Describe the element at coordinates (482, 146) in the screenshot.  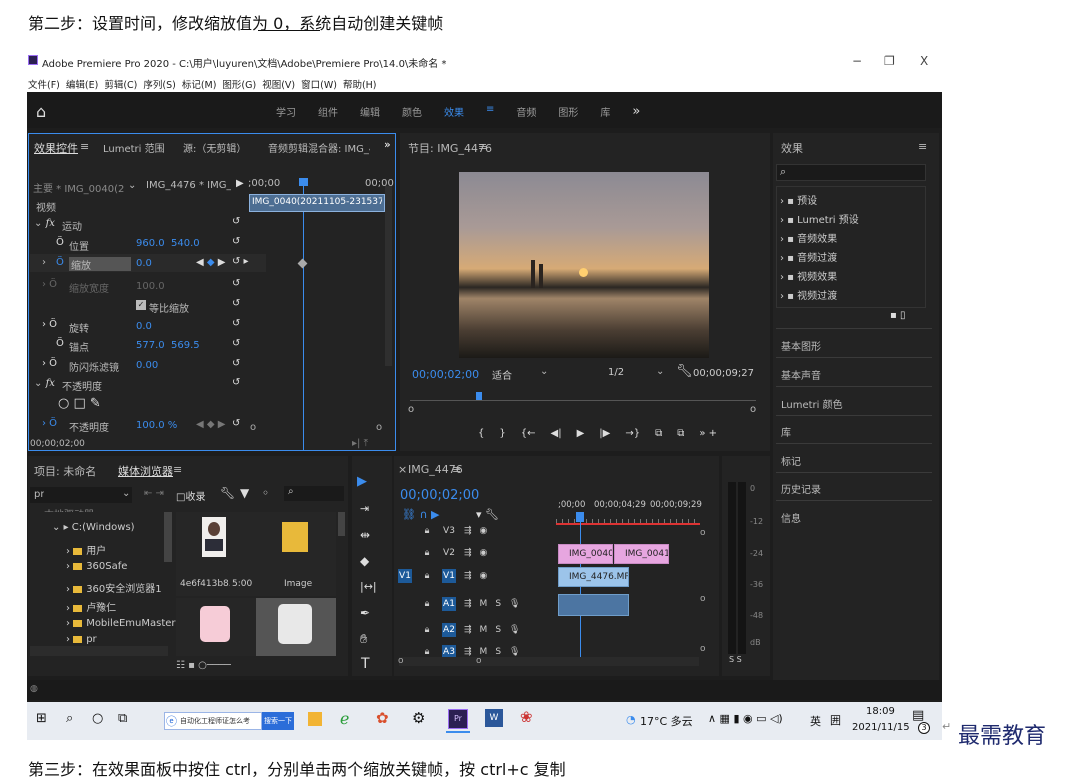
I see `program-menu-icon: ≡` at that location.